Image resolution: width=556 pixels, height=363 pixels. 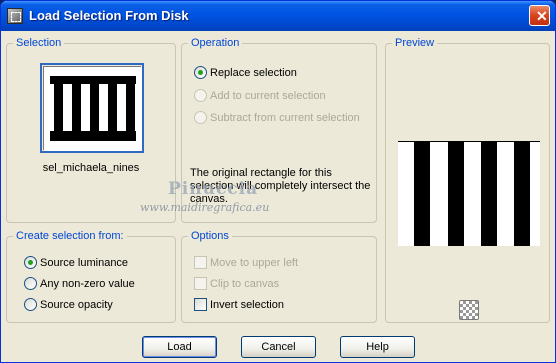 What do you see at coordinates (87, 284) in the screenshot?
I see `any-non-zero-label: Any non-zero value` at bounding box center [87, 284].